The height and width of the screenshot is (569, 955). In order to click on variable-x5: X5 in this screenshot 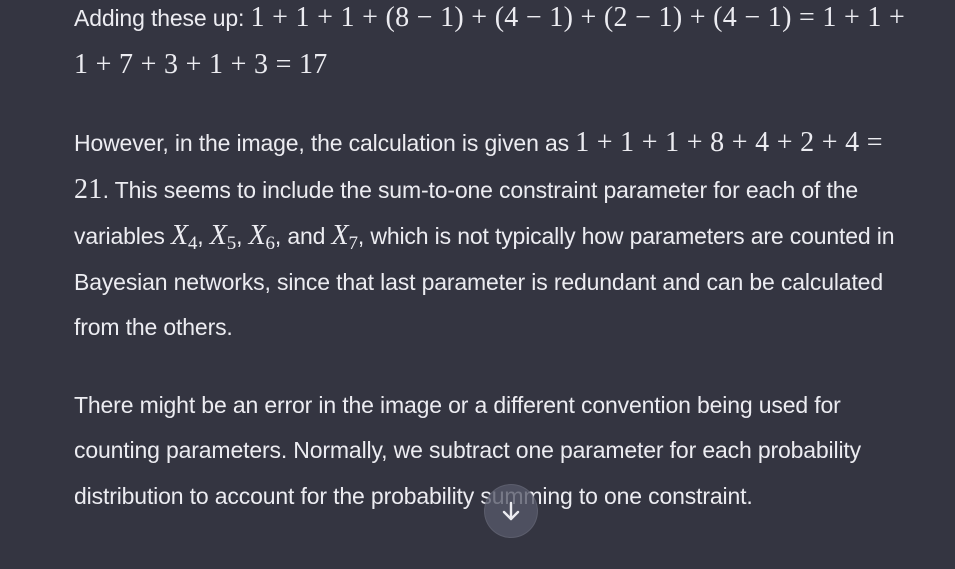, I will do `click(223, 237)`.